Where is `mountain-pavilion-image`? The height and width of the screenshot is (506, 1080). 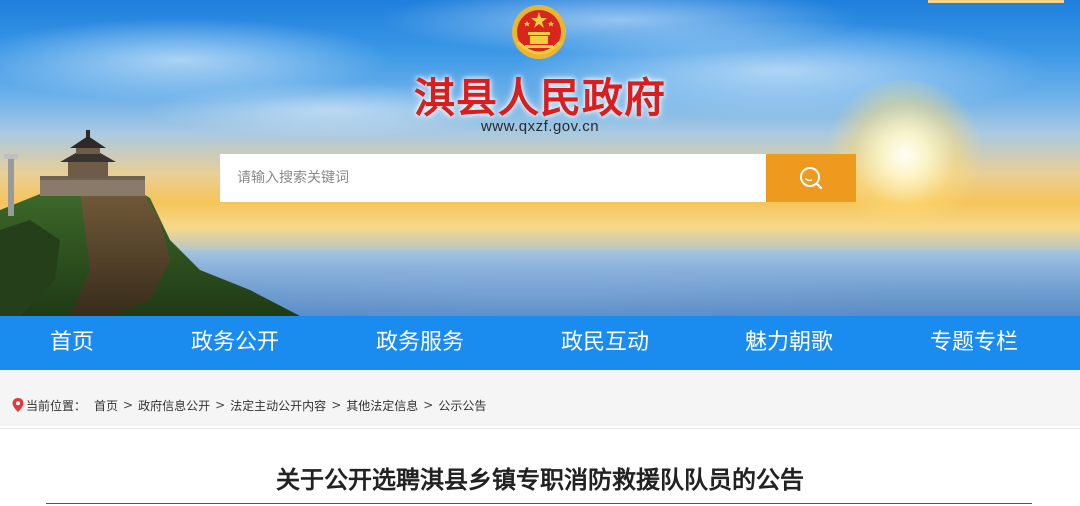 mountain-pavilion-image is located at coordinates (150, 223).